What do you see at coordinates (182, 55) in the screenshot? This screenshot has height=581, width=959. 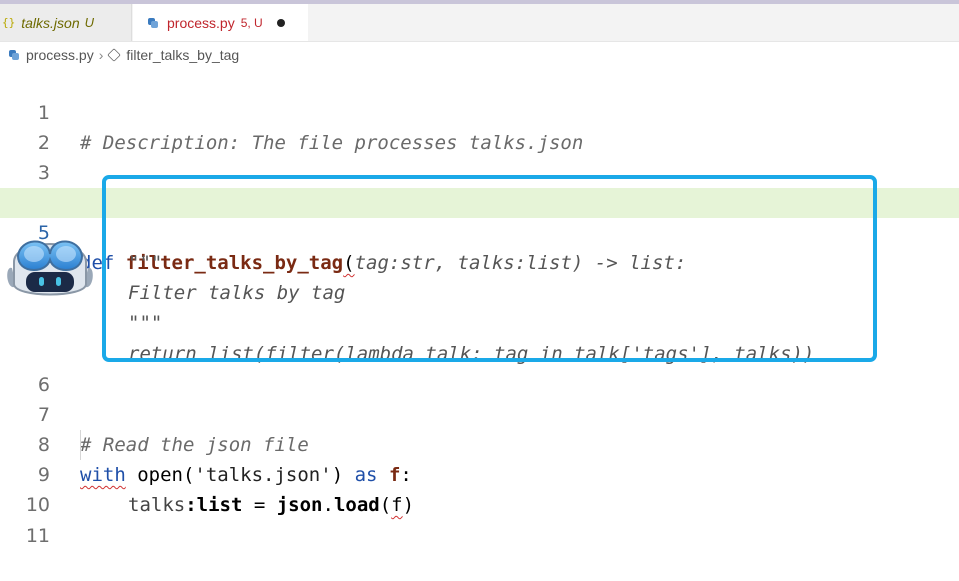 I see `breadcrumb-symbol: filter_talks_by_tag` at bounding box center [182, 55].